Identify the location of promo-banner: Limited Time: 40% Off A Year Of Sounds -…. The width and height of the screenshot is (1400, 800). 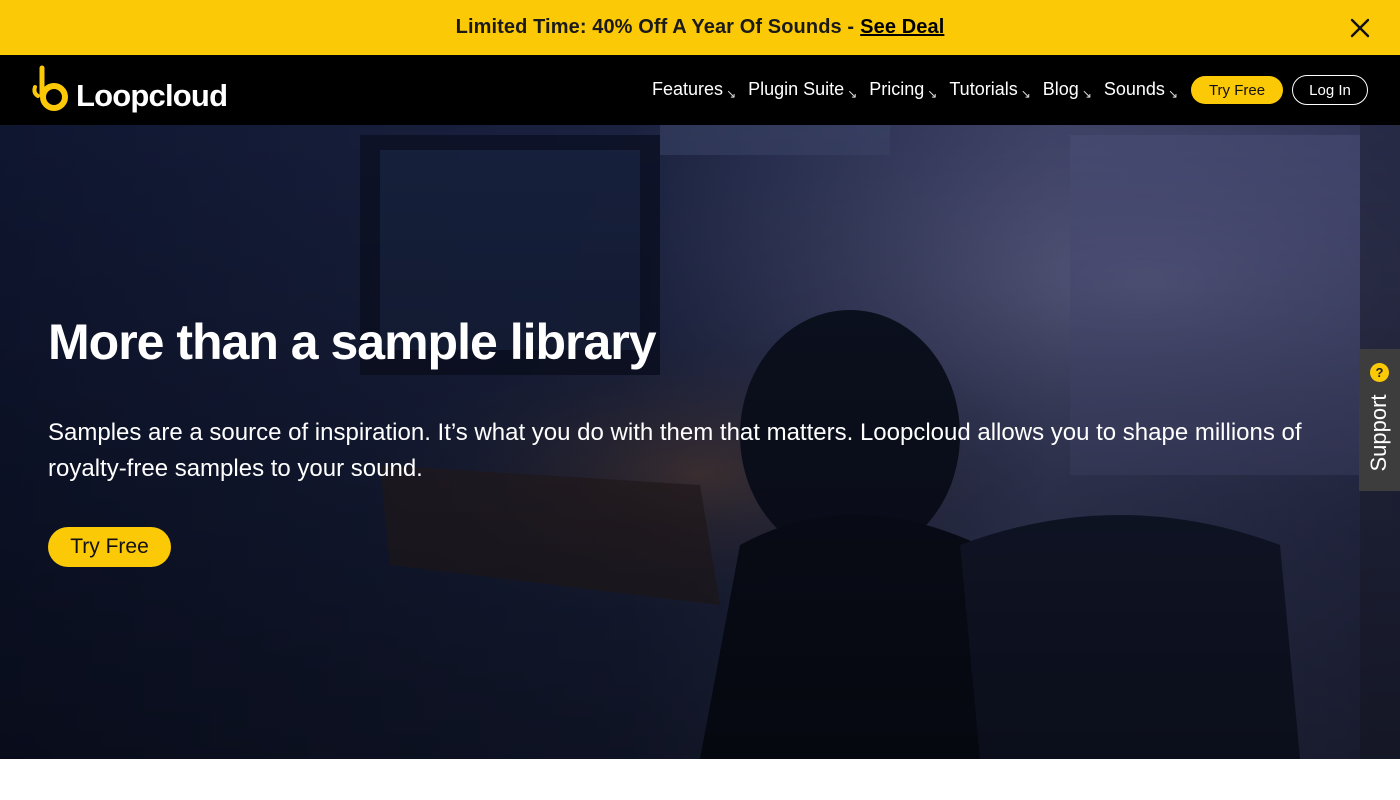
(700, 27).